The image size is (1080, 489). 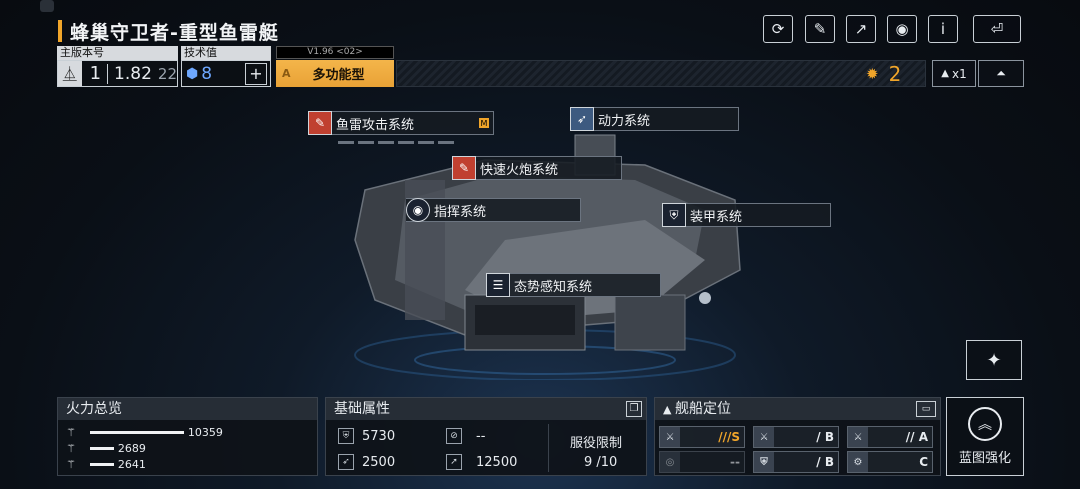 I want to click on role-icon: ▲, so click(x=669, y=409).